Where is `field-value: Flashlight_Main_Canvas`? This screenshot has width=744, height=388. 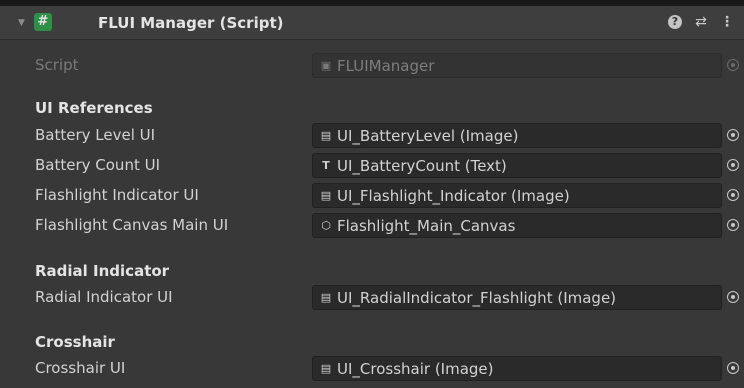
field-value: Flashlight_Main_Canvas is located at coordinates (426, 226).